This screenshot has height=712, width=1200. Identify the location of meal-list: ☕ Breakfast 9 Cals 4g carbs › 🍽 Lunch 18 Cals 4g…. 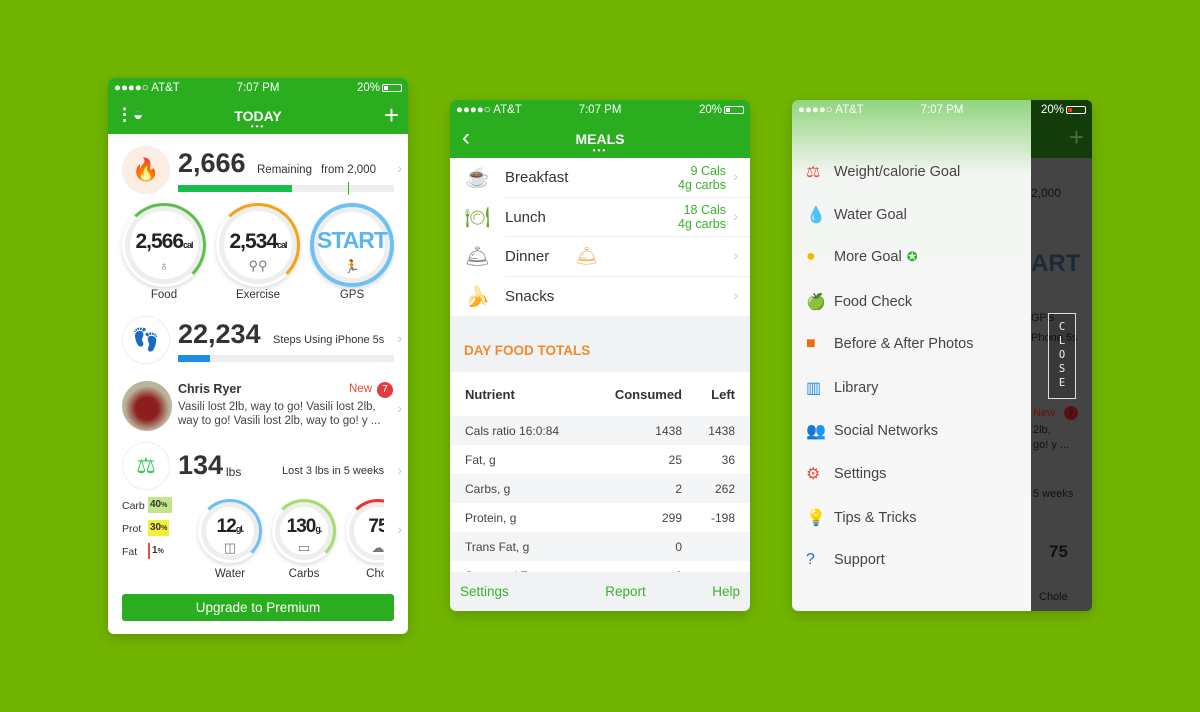
(600, 237).